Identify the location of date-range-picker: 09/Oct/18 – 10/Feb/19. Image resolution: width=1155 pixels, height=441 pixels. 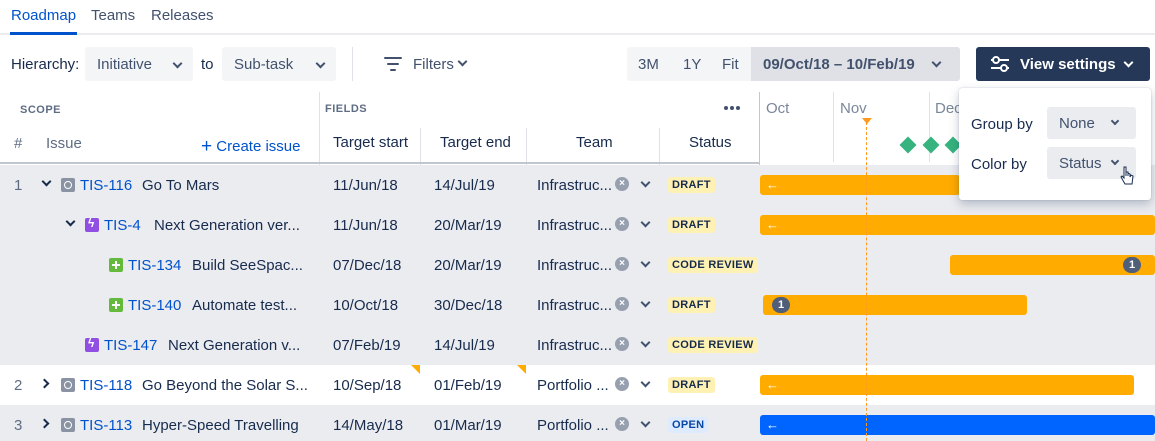
(855, 64).